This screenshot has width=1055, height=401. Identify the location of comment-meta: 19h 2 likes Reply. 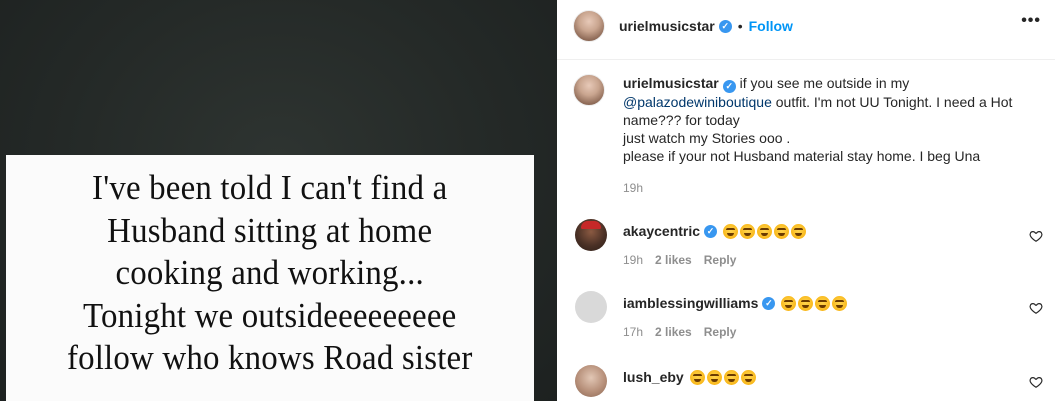
(679, 260).